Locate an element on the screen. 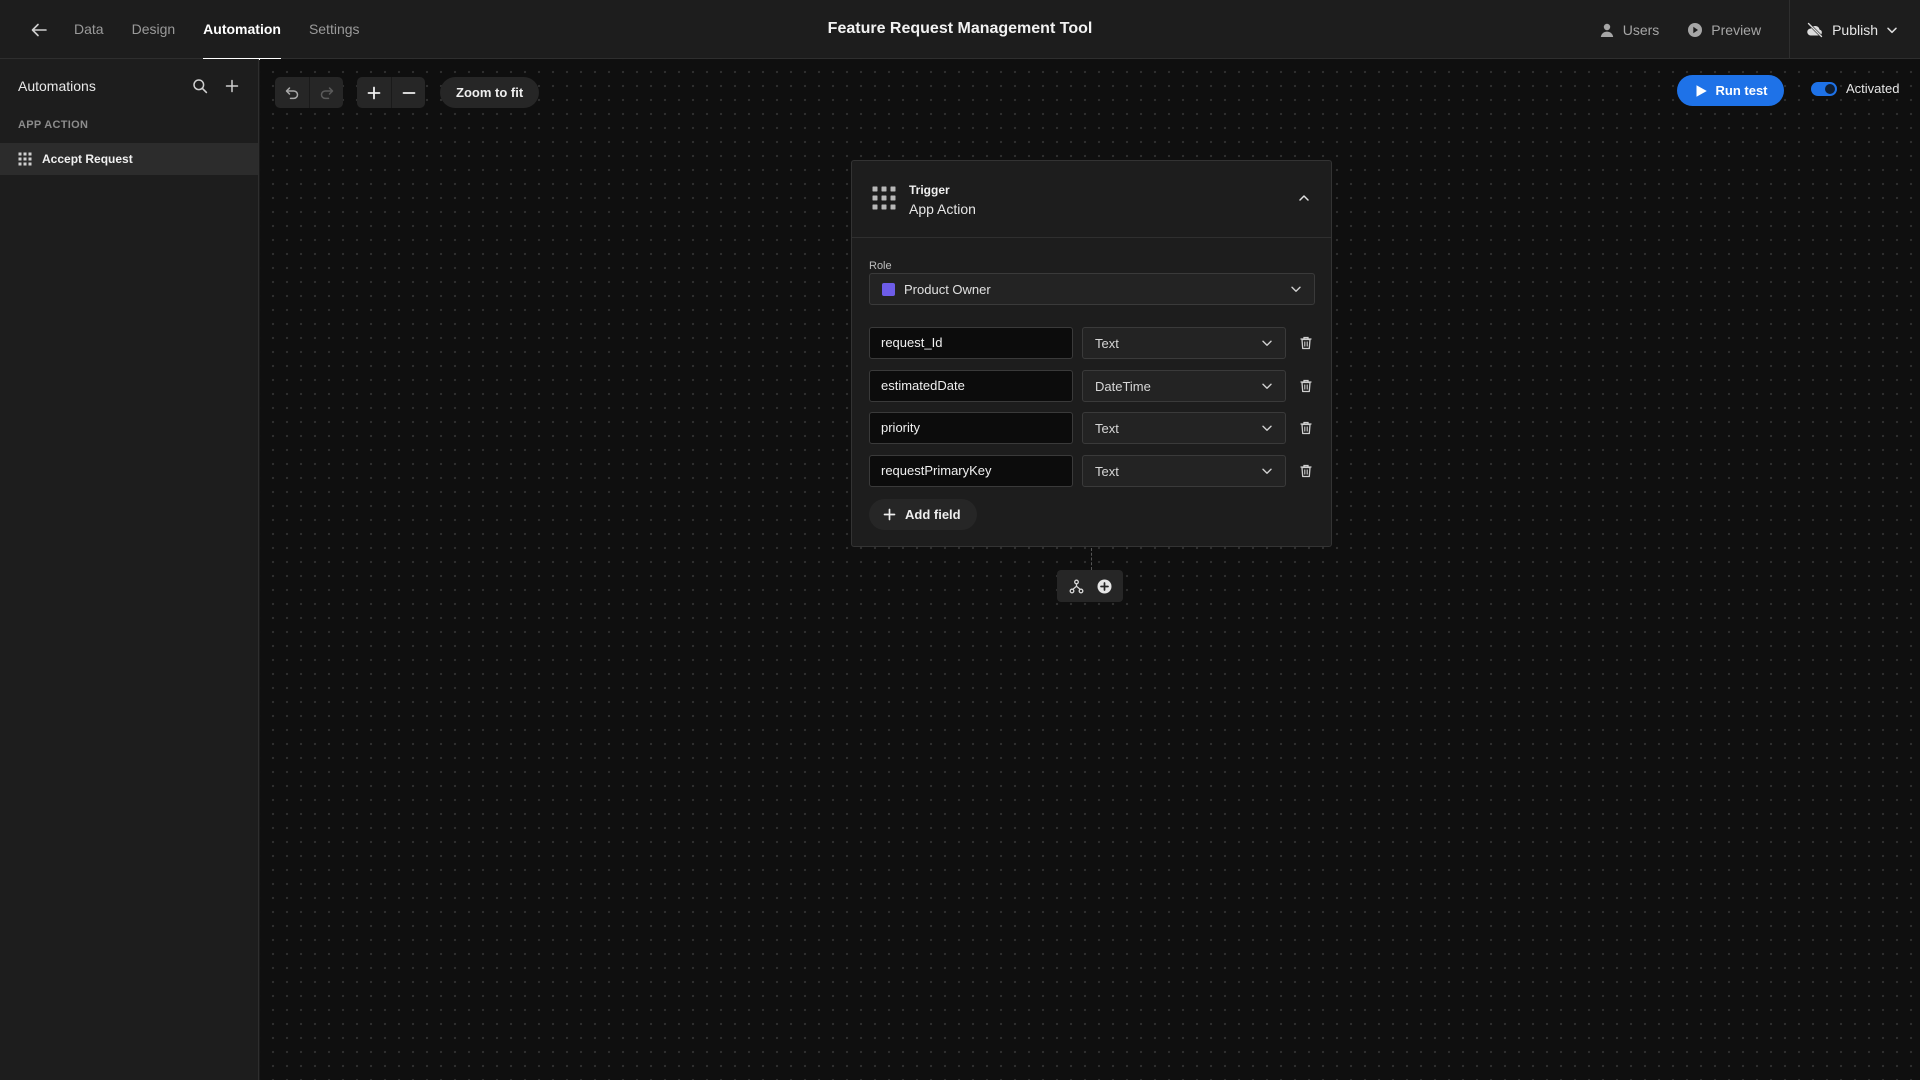 This screenshot has width=1920, height=1080. users-button: Users is located at coordinates (1629, 29).